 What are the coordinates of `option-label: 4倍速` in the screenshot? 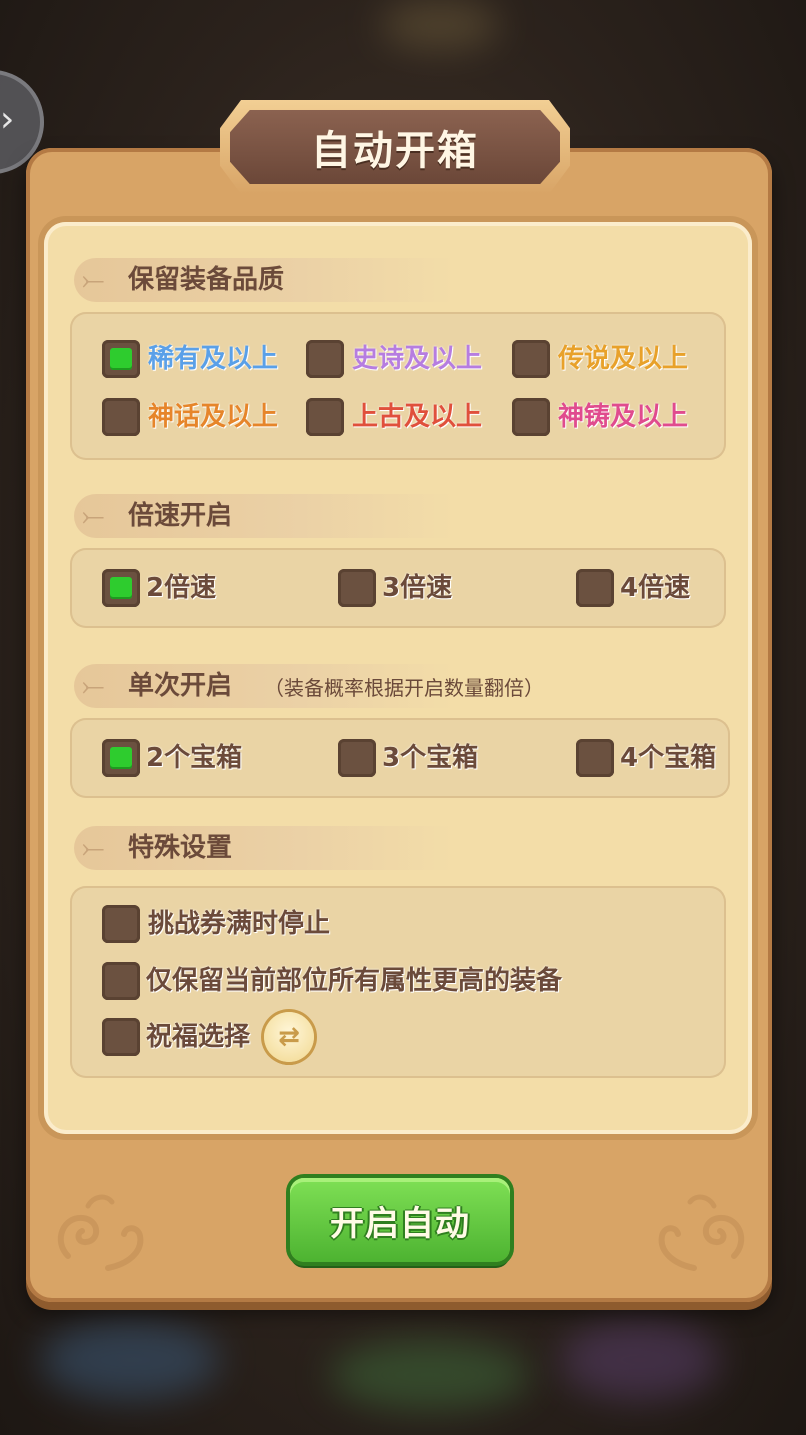 It's located at (655, 588).